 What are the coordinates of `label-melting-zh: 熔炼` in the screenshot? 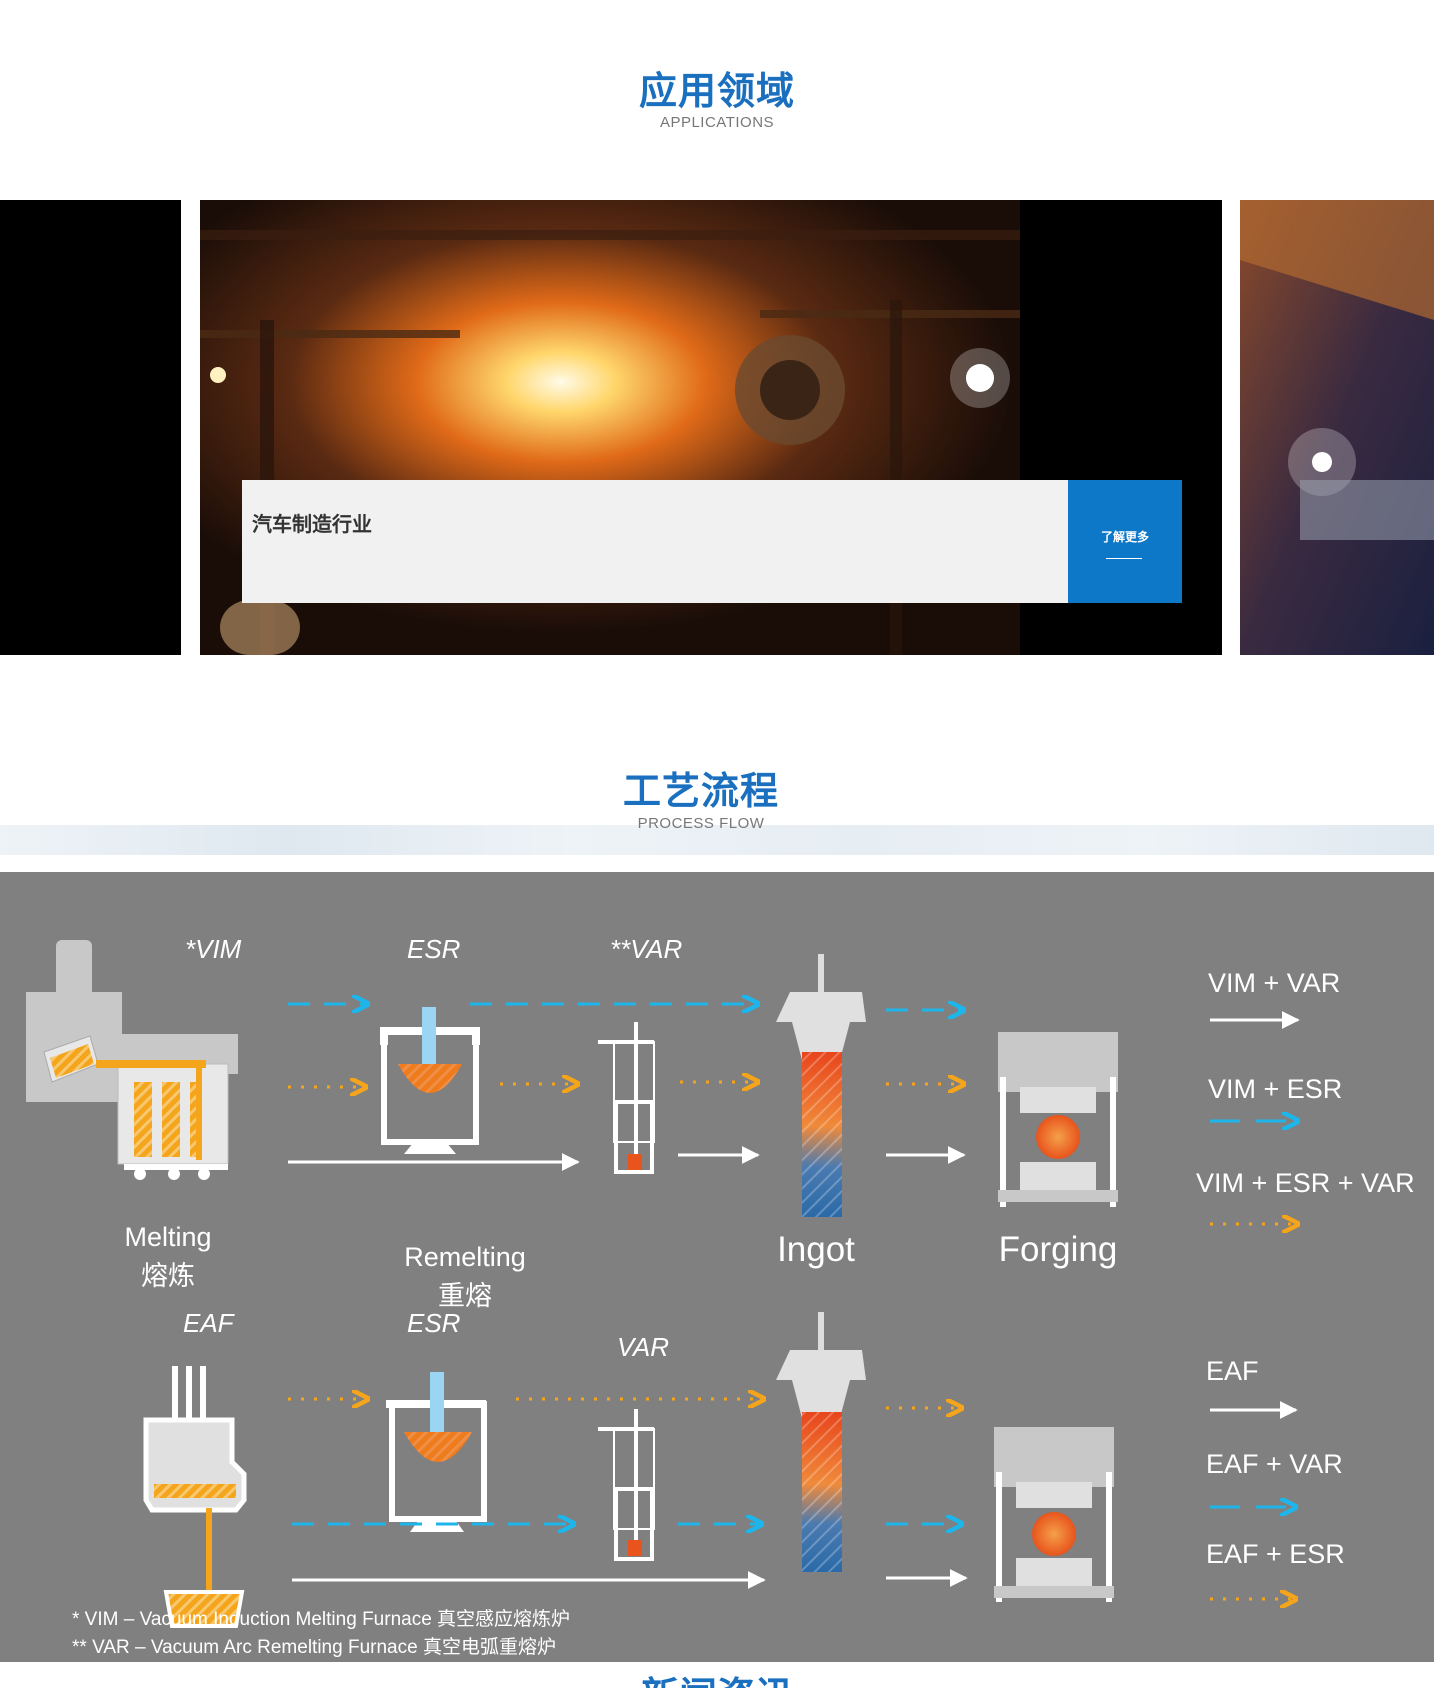 It's located at (168, 1276).